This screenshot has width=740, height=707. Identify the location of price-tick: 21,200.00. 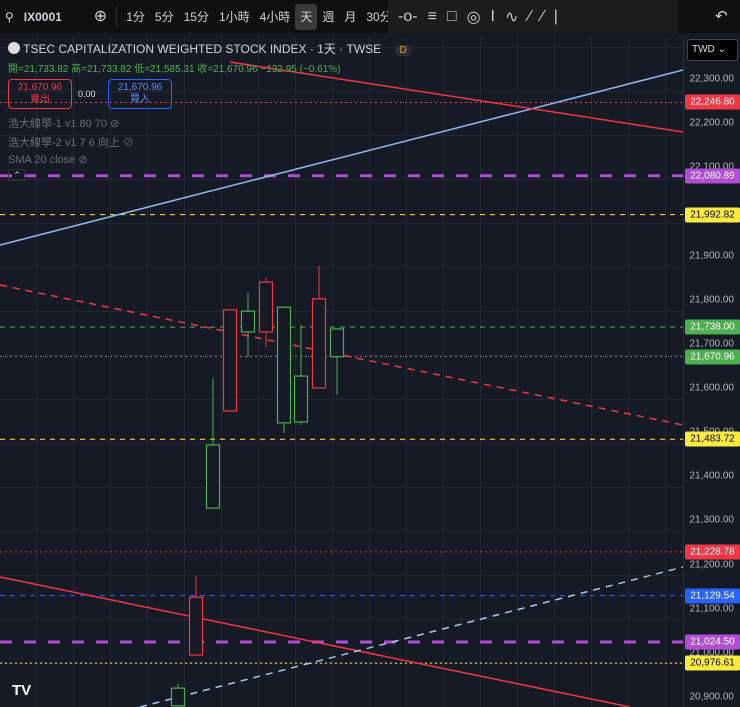
(712, 565).